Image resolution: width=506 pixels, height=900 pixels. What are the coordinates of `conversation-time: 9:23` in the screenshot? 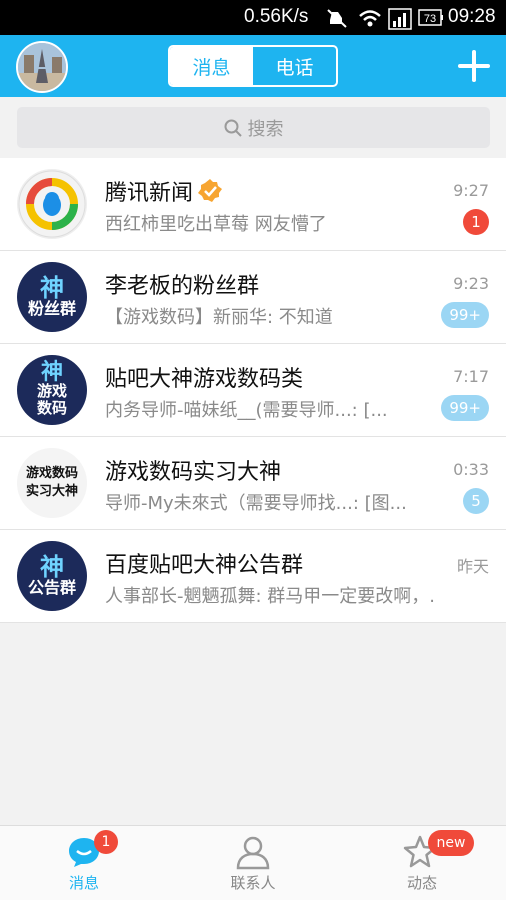 It's located at (471, 283).